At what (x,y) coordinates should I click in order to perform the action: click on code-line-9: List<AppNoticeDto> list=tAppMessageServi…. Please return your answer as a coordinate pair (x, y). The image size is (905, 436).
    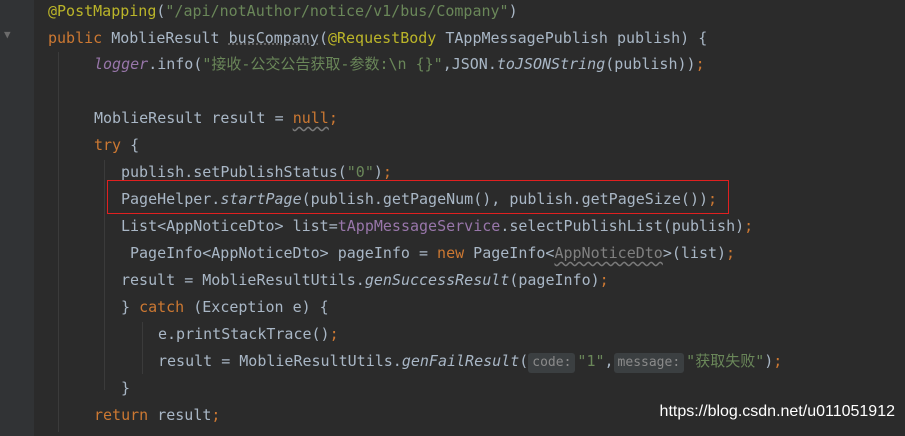
    Looking at the image, I should click on (452, 226).